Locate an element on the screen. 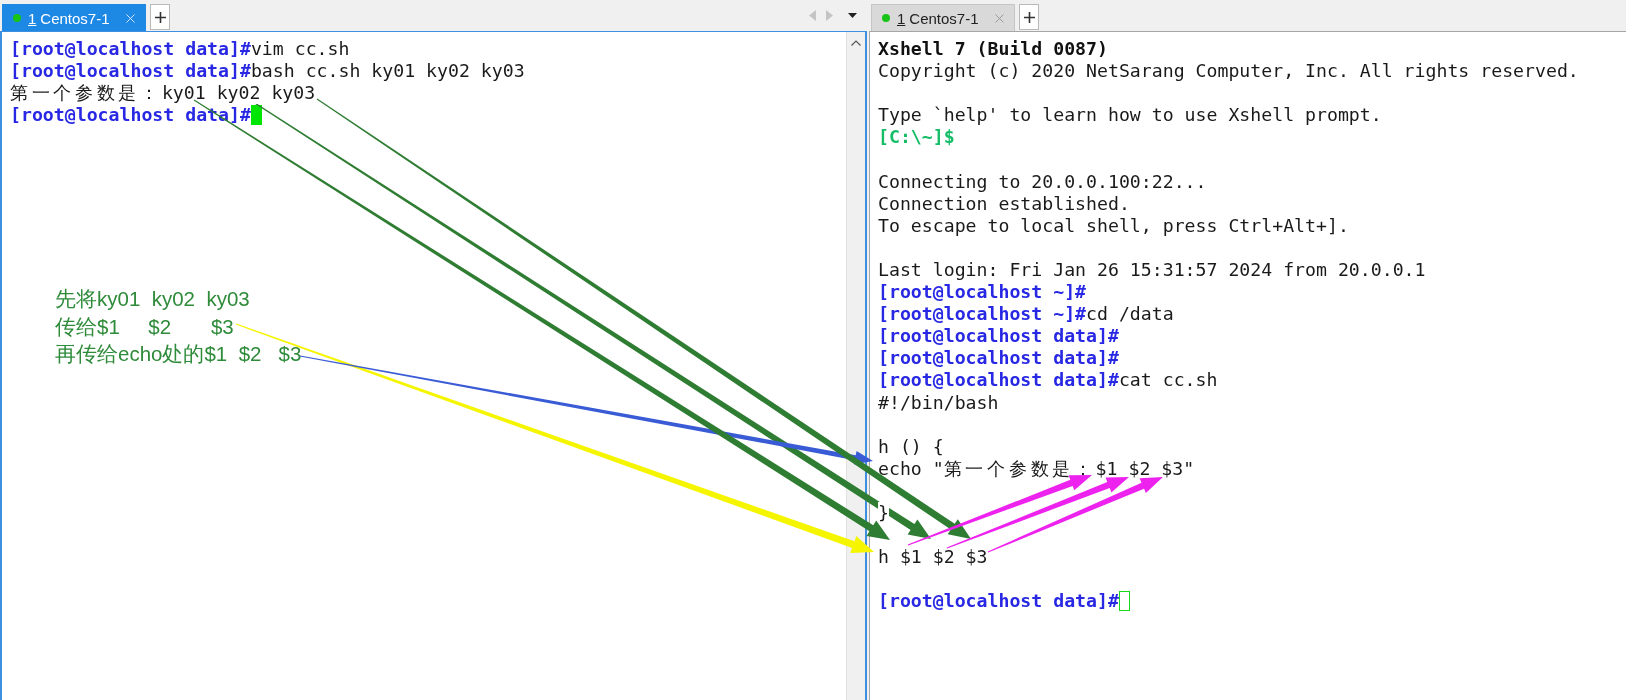 The width and height of the screenshot is (1626, 700). scrollbar is located at coordinates (855, 366).